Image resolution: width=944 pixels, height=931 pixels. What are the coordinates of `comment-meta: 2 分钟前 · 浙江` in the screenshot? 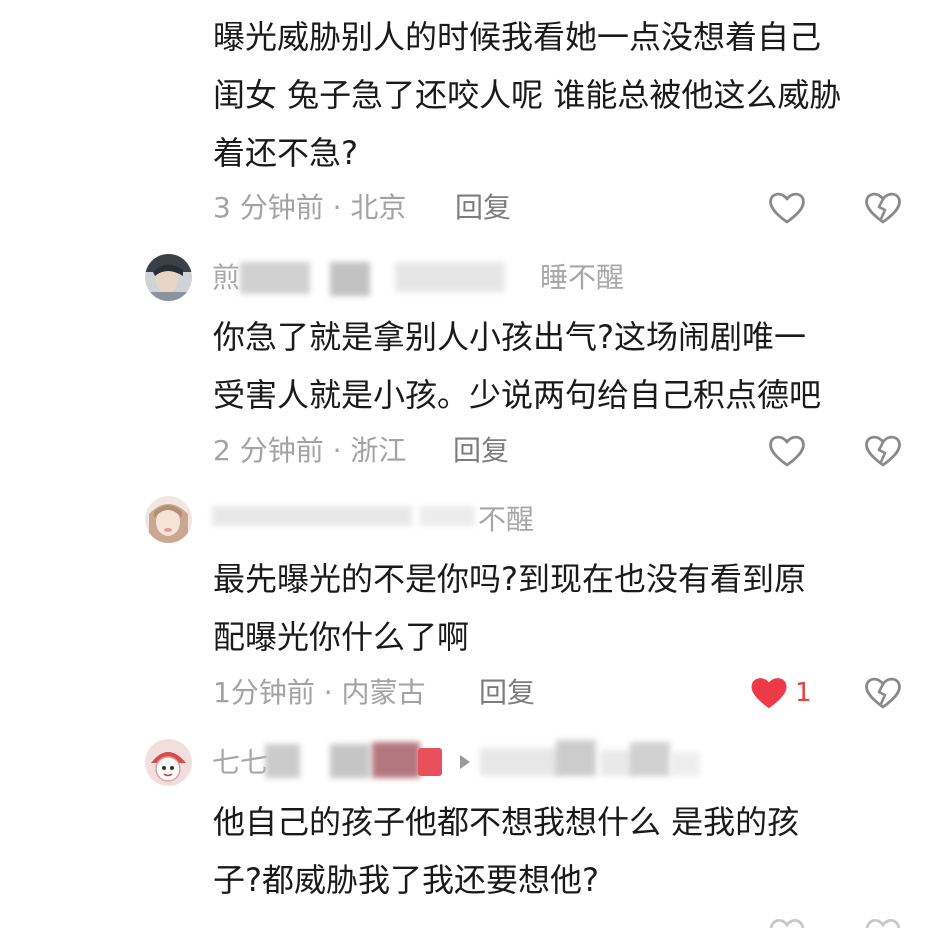 It's located at (310, 450).